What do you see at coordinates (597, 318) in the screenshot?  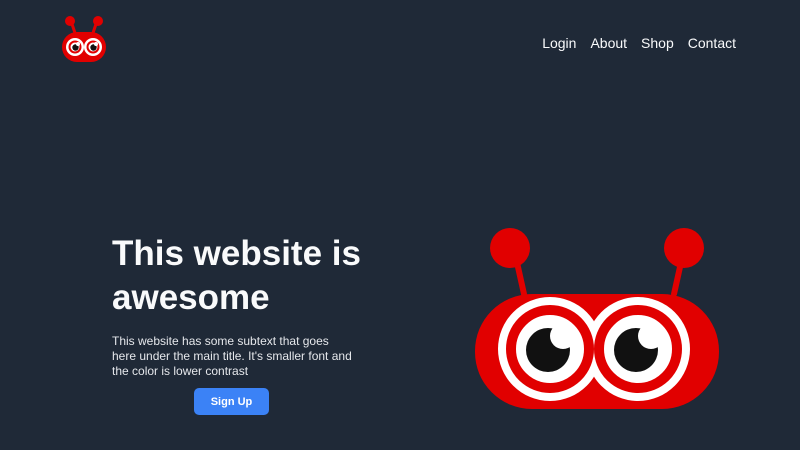 I see `mascot-icon` at bounding box center [597, 318].